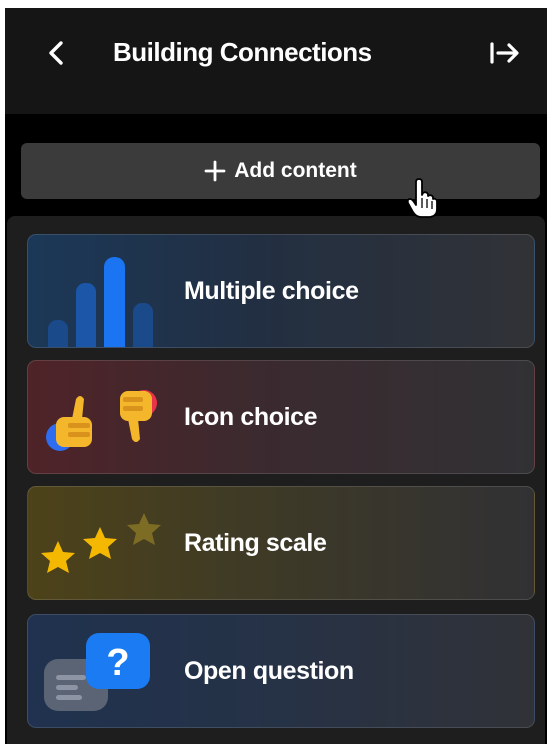  Describe the element at coordinates (215, 171) in the screenshot. I see `plus-icon` at that location.